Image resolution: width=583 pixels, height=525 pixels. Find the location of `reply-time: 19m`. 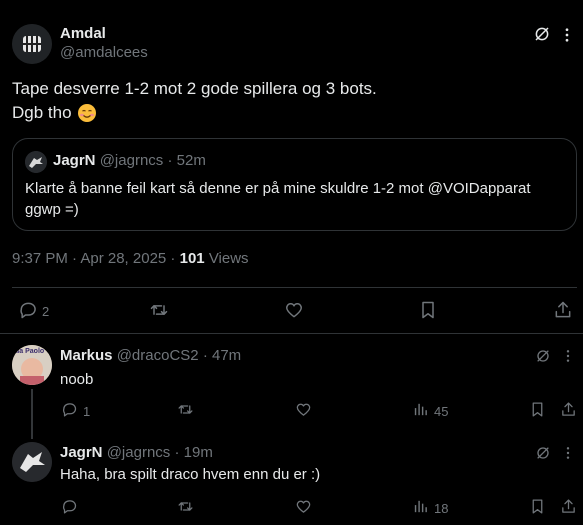

reply-time: 19m is located at coordinates (198, 452).